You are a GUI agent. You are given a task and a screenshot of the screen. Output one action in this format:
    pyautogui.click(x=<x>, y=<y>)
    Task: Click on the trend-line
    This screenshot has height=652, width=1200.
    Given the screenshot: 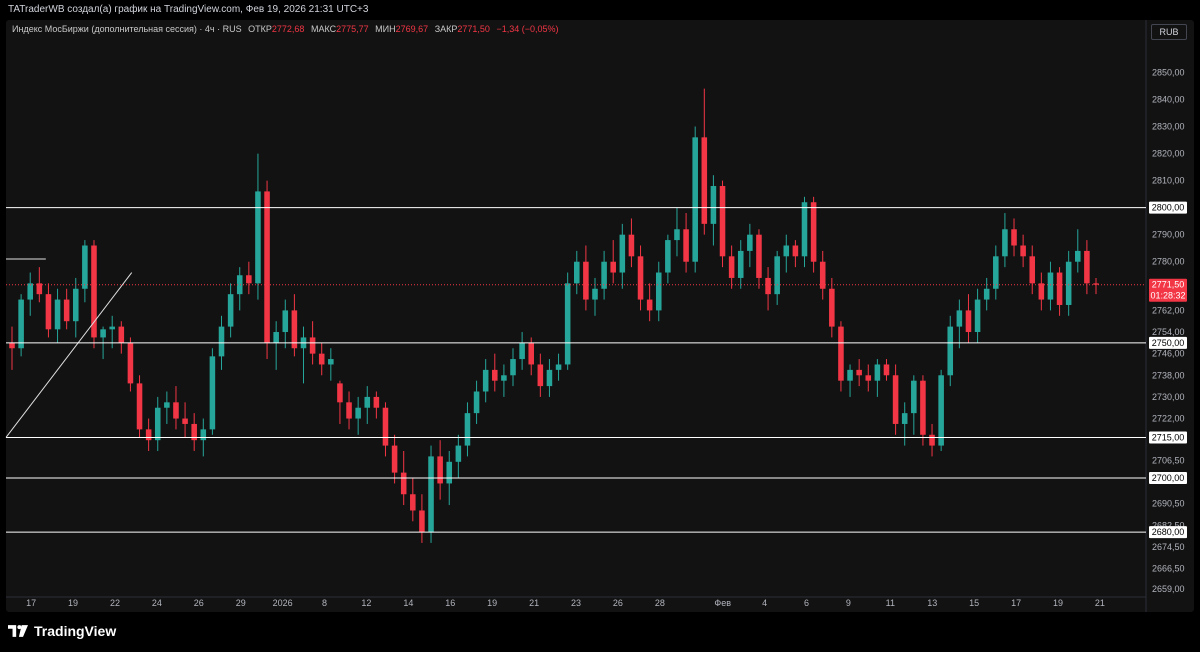 What is the action you would take?
    pyautogui.click(x=69, y=355)
    